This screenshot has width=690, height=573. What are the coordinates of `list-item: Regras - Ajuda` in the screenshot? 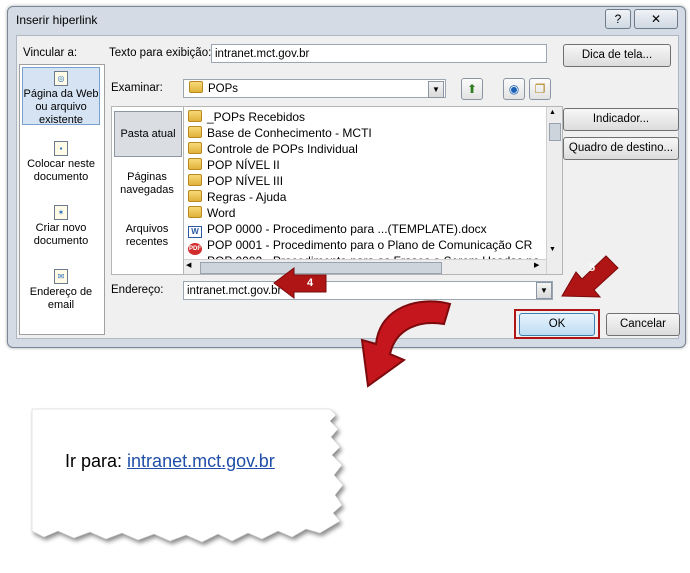 It's located at (237, 197).